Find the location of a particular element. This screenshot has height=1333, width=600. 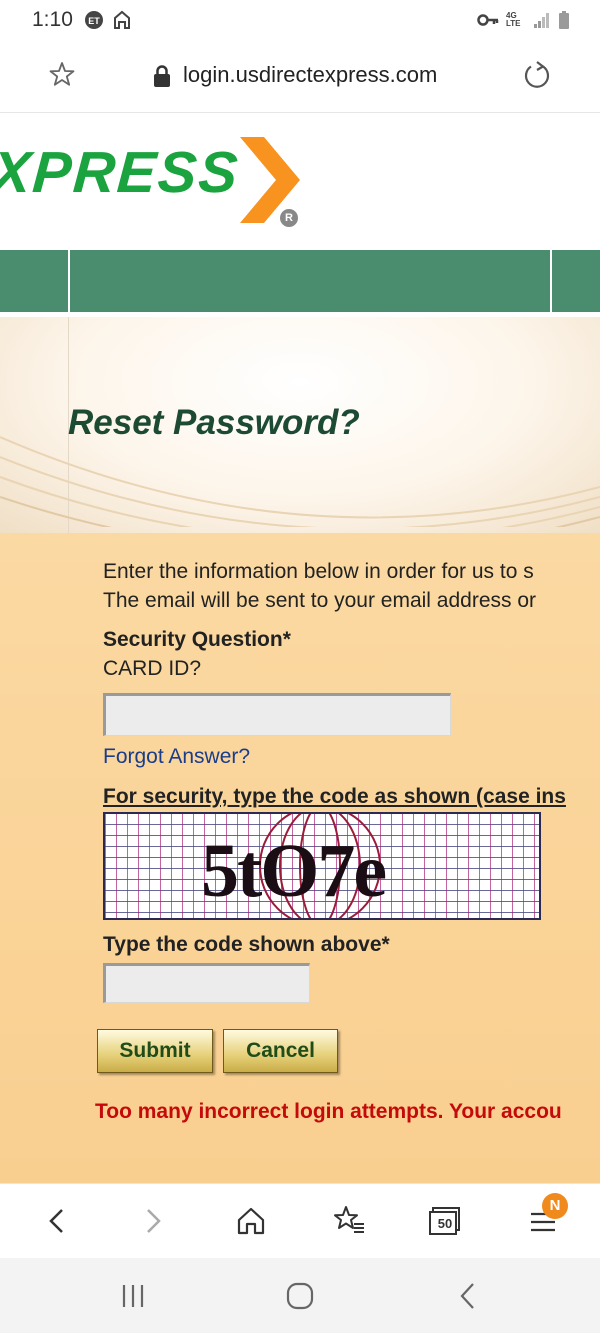

home-nav-icon is located at coordinates (300, 1296).